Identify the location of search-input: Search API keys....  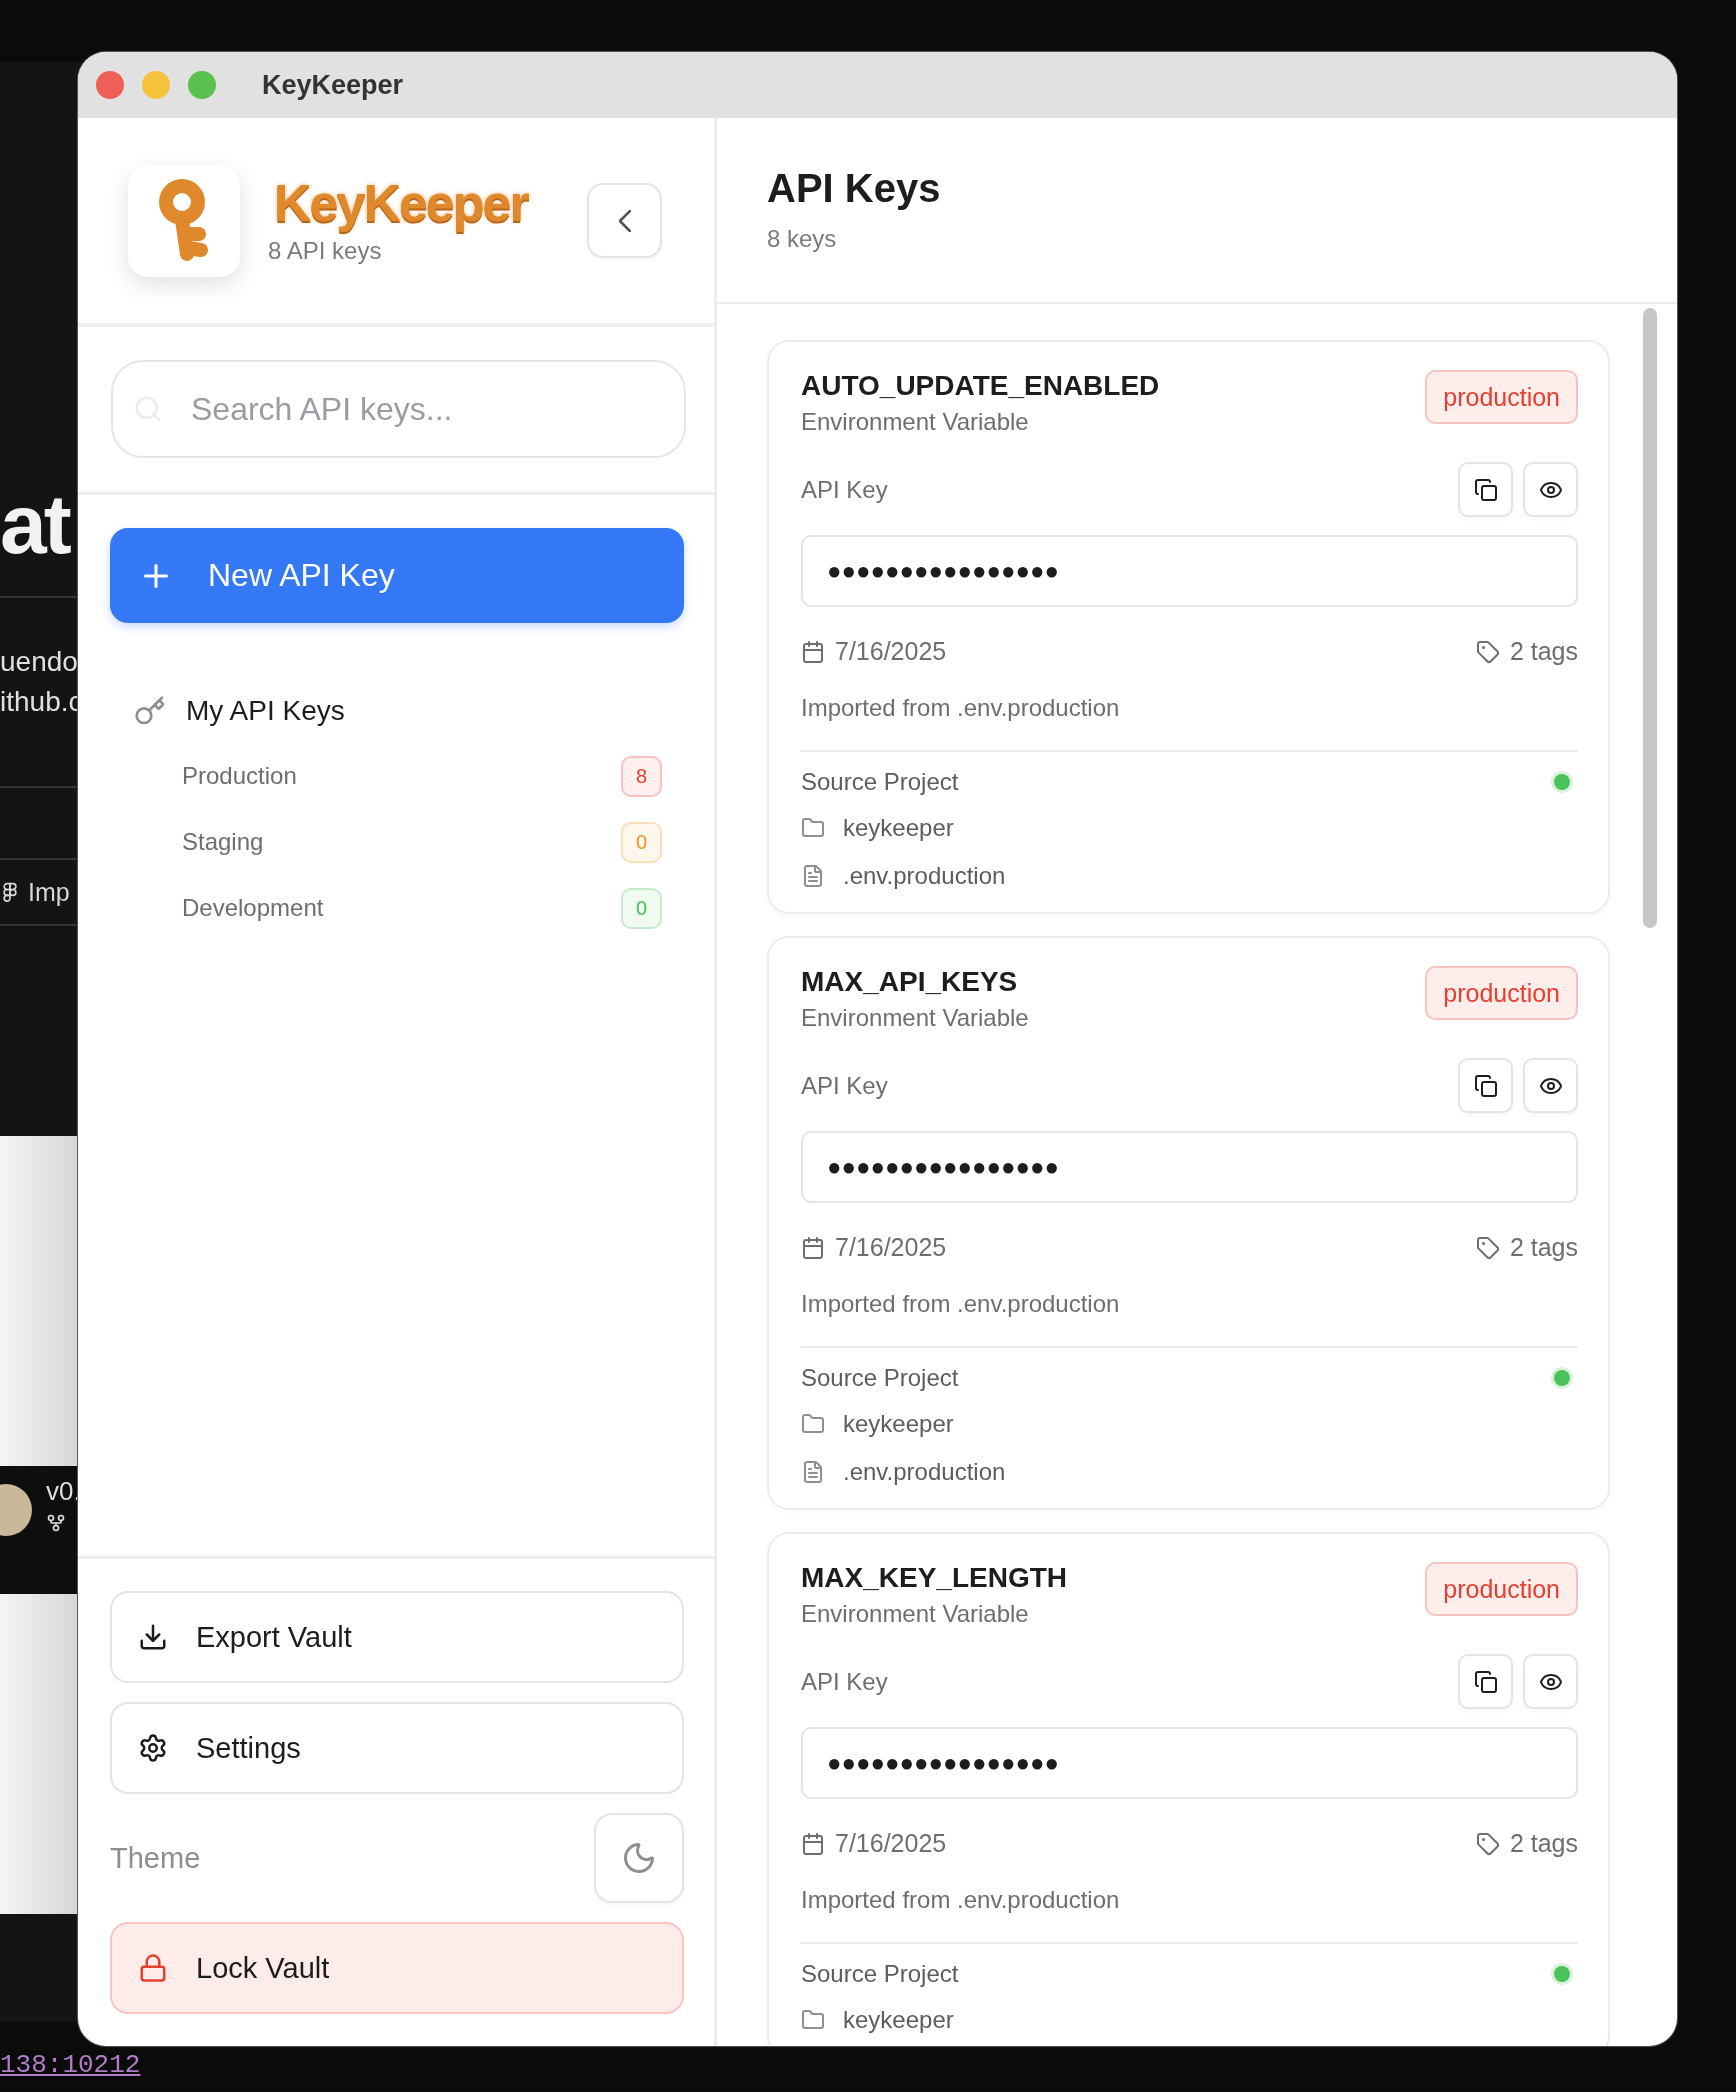
(436, 409).